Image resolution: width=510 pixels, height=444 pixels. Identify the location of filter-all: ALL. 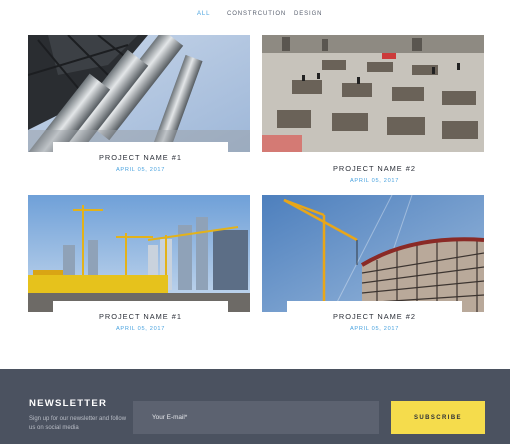
(203, 14).